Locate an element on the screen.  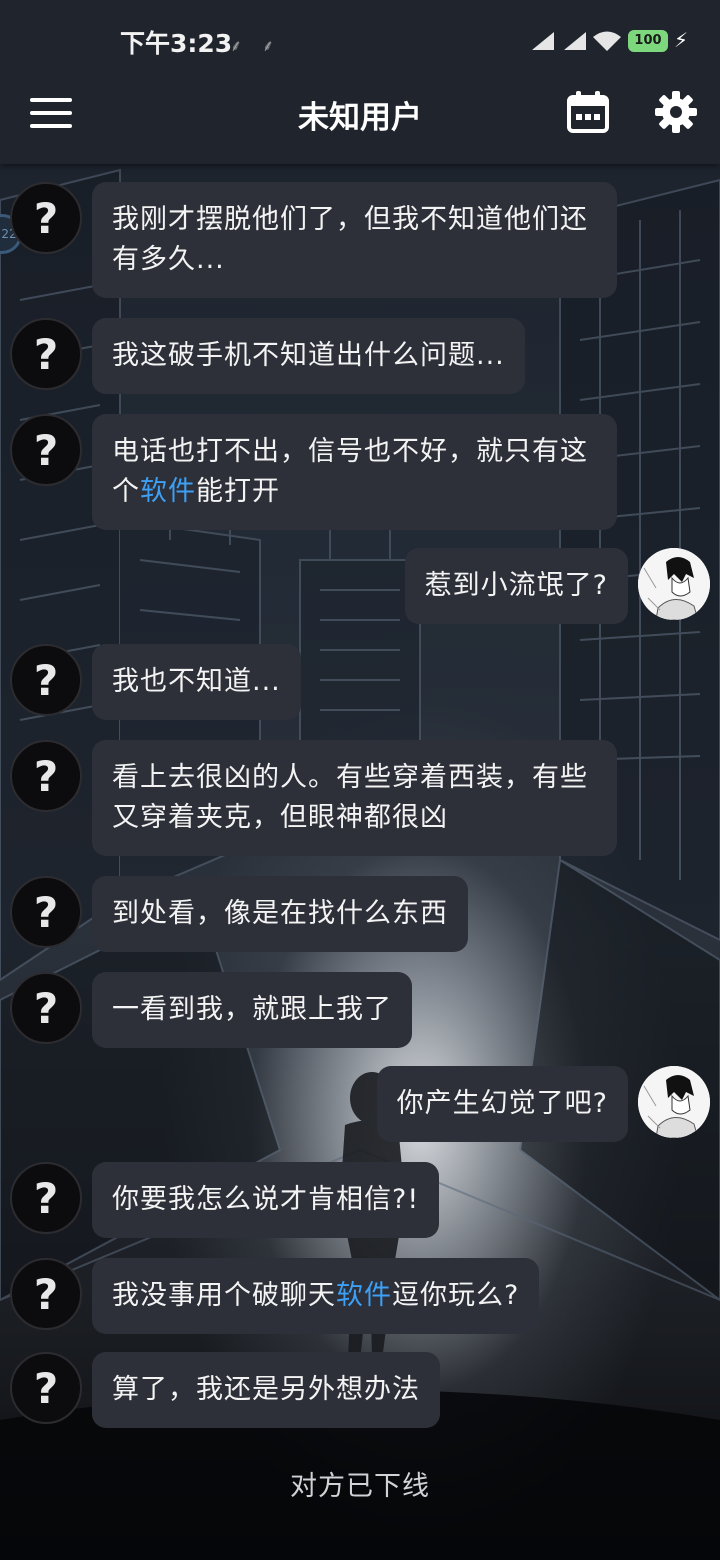
page-title: 未知用户 is located at coordinates (360, 118).